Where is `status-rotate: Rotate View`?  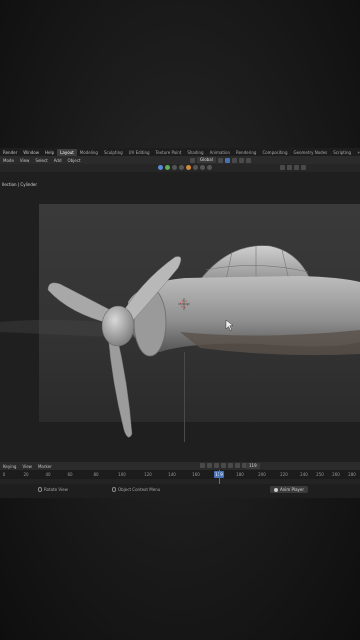 status-rotate: Rotate View is located at coordinates (53, 489).